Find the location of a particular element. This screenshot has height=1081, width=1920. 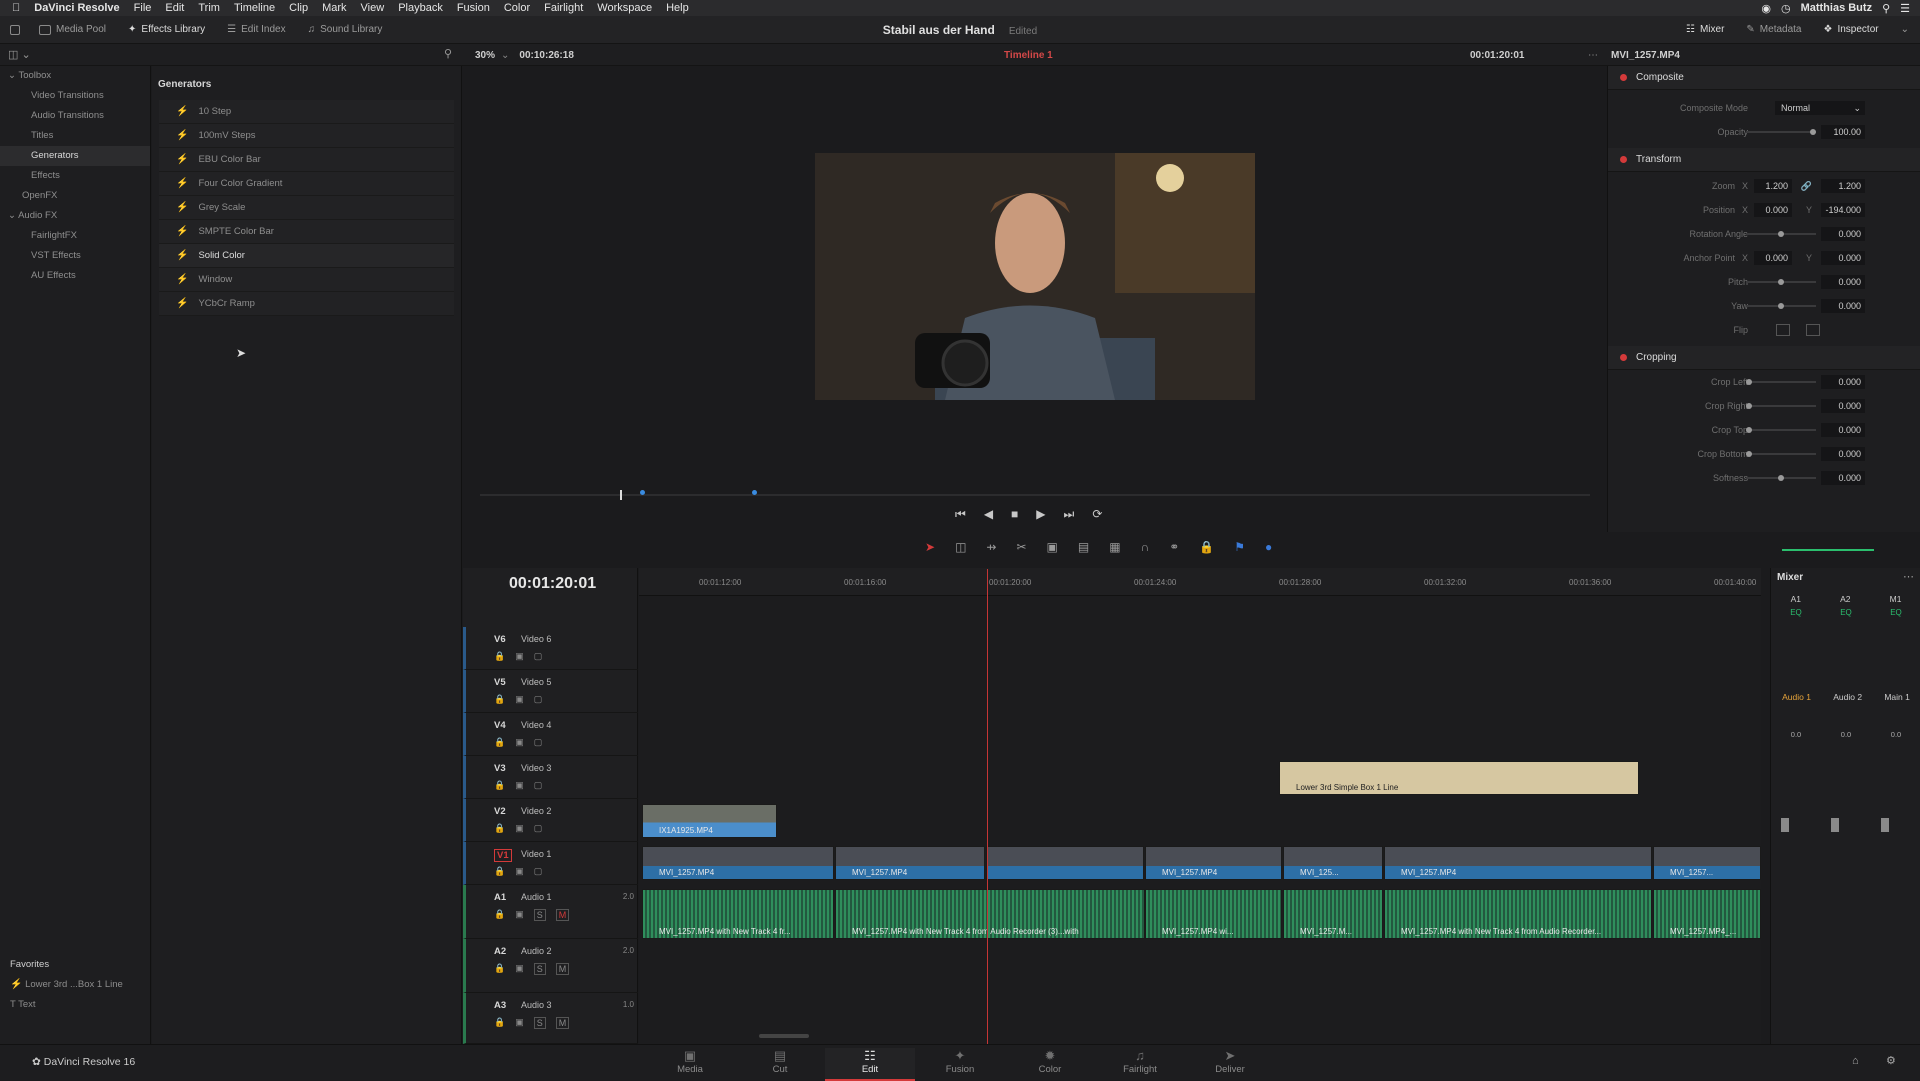

favorite-item: T Text is located at coordinates (75, 1005).